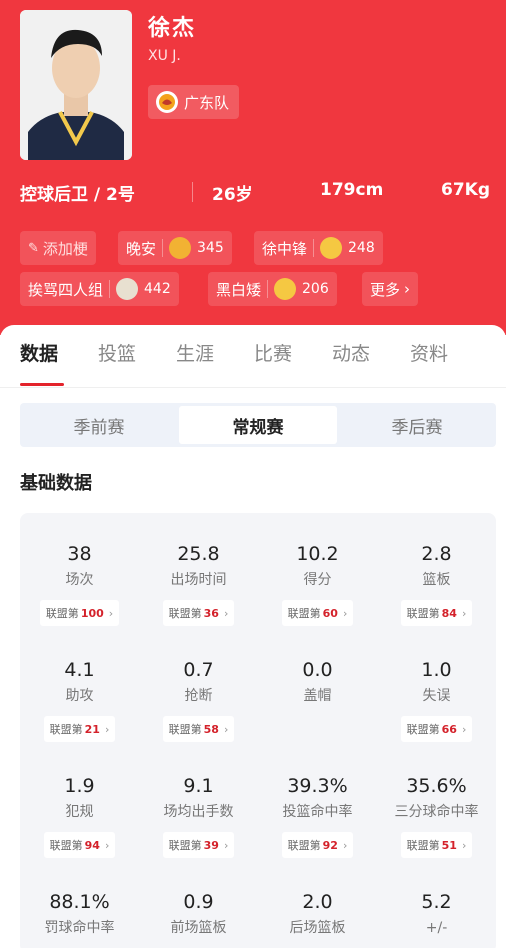 The width and height of the screenshot is (506, 948). I want to click on tag-item: 挨骂四人组 442, so click(99, 289).